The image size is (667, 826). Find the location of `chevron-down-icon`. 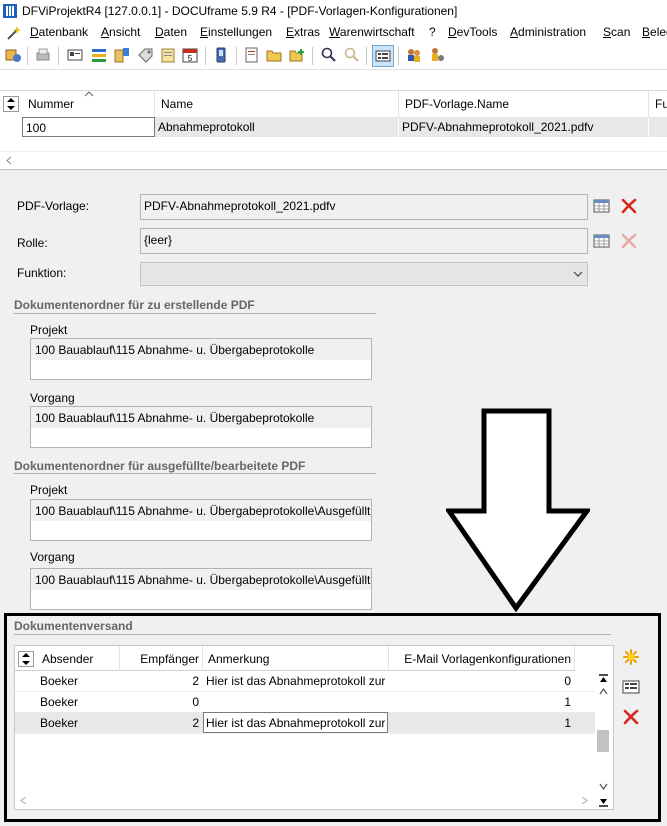

chevron-down-icon is located at coordinates (578, 274).